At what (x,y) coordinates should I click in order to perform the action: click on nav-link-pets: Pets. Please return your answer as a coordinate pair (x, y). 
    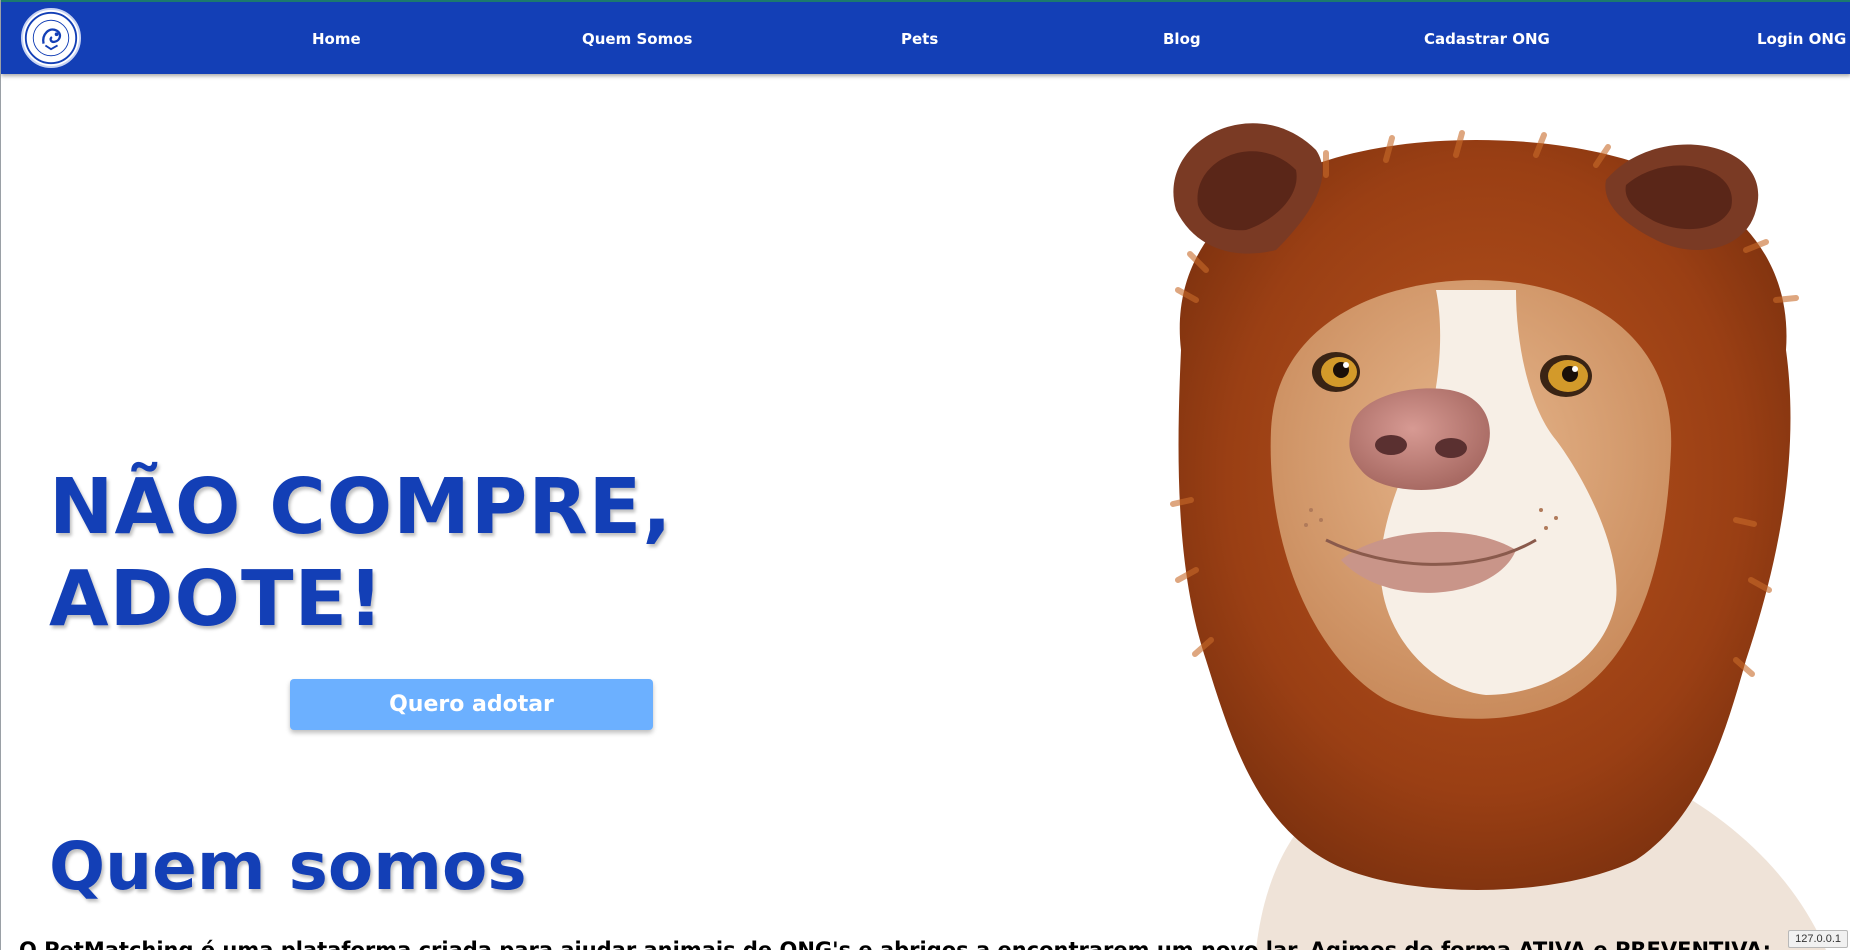
    Looking at the image, I should click on (919, 39).